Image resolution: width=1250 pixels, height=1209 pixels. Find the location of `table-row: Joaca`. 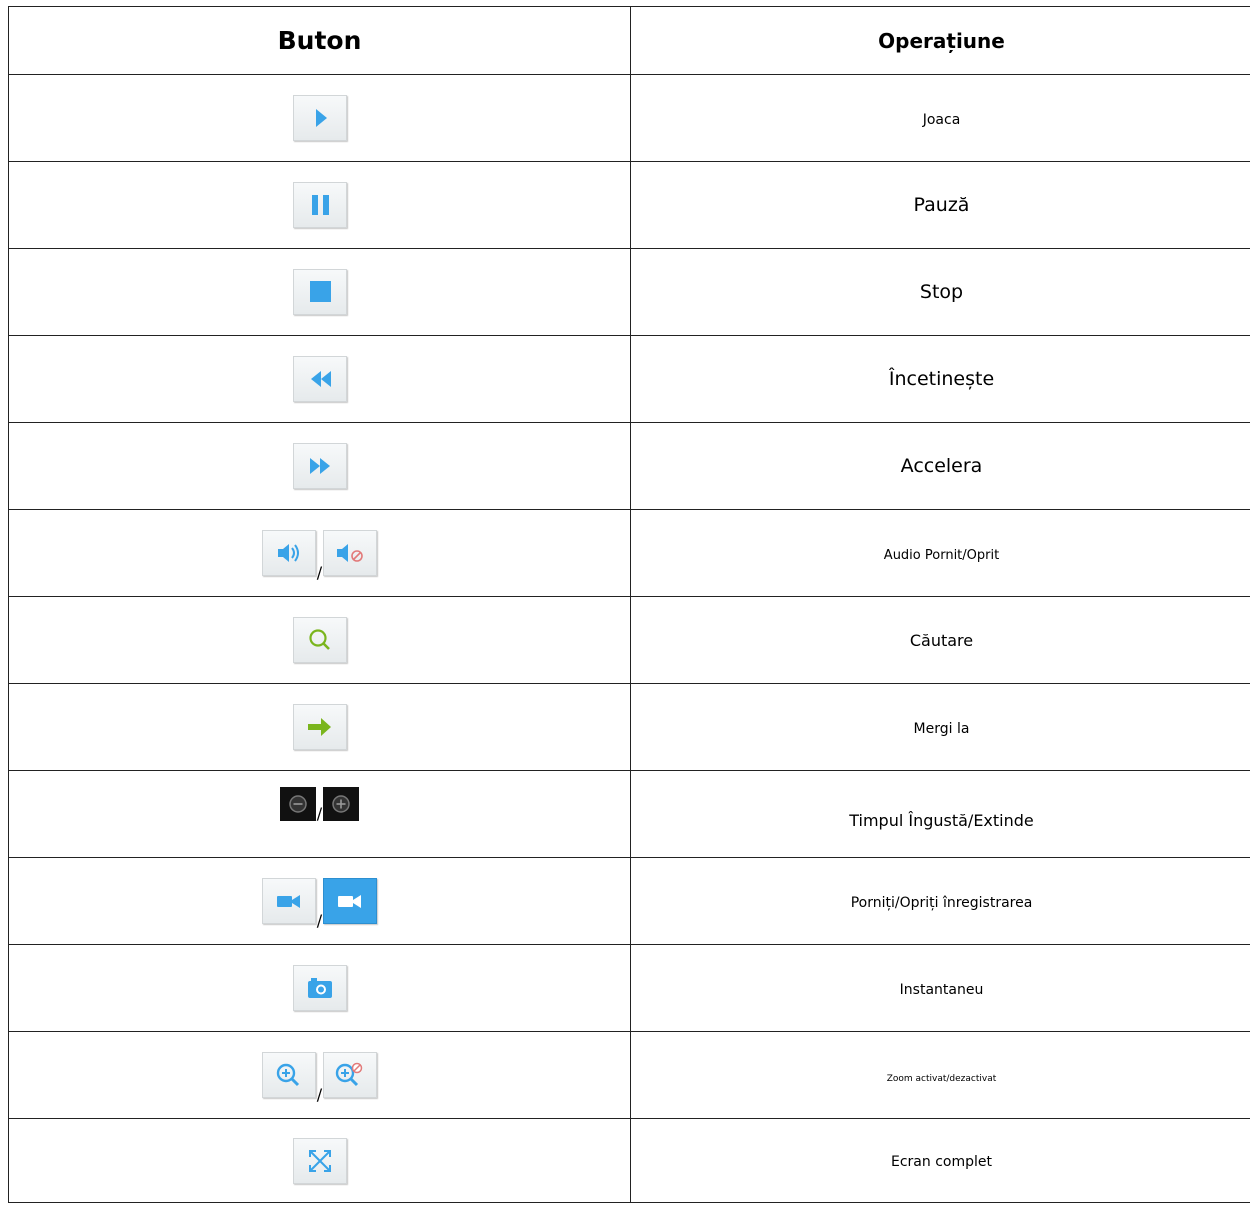

table-row: Joaca is located at coordinates (629, 118).